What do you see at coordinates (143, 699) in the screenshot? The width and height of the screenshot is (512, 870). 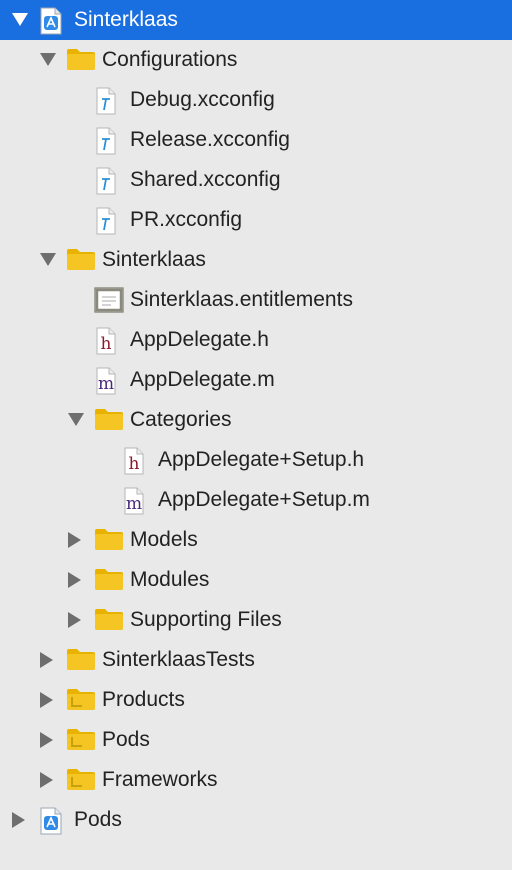 I see `tree-row-label: Products` at bounding box center [143, 699].